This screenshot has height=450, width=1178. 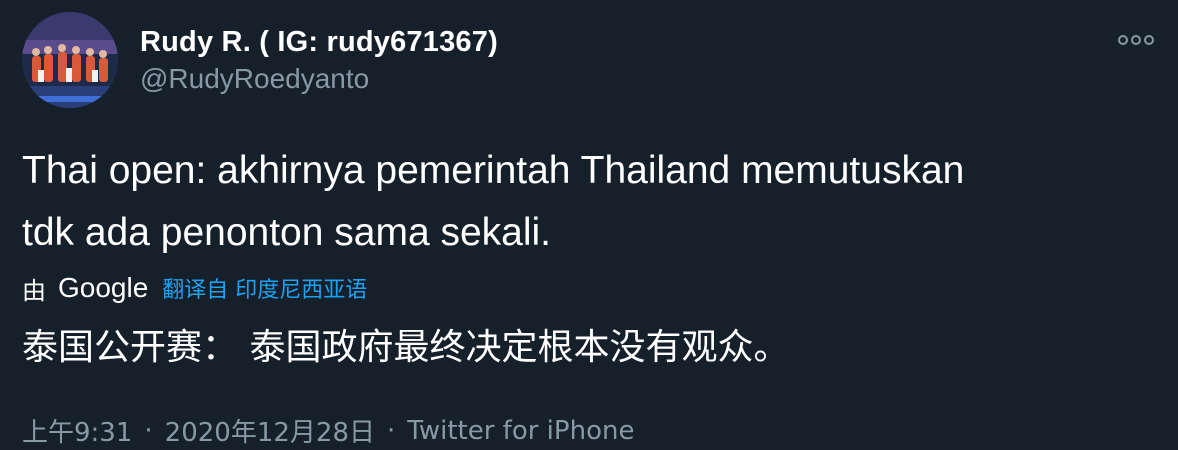 I want to click on more-options-button, so click(x=1136, y=40).